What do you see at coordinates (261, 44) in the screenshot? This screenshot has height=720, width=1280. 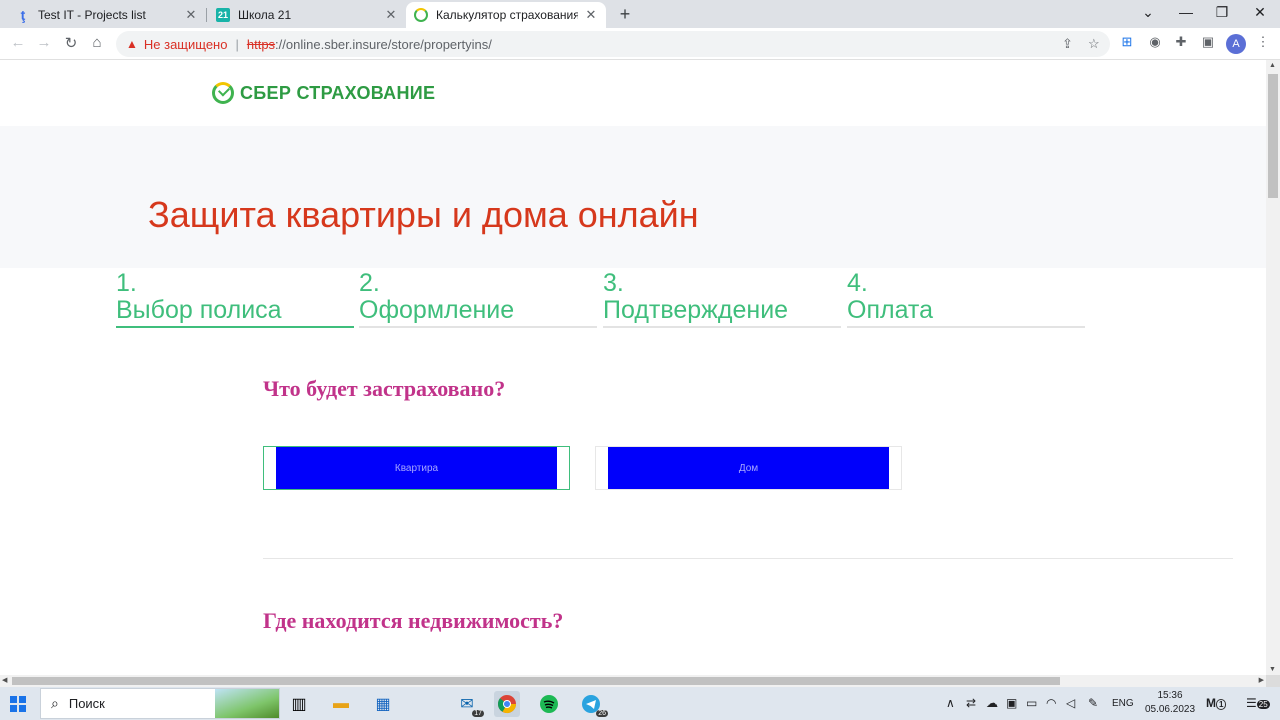 I see `url-scheme: https` at bounding box center [261, 44].